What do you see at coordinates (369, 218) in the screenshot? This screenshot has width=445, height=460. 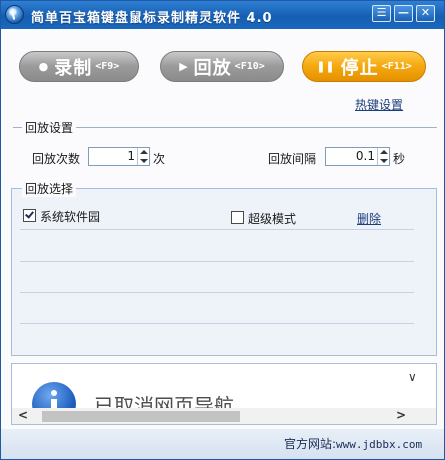 I see `delete-link: 删除` at bounding box center [369, 218].